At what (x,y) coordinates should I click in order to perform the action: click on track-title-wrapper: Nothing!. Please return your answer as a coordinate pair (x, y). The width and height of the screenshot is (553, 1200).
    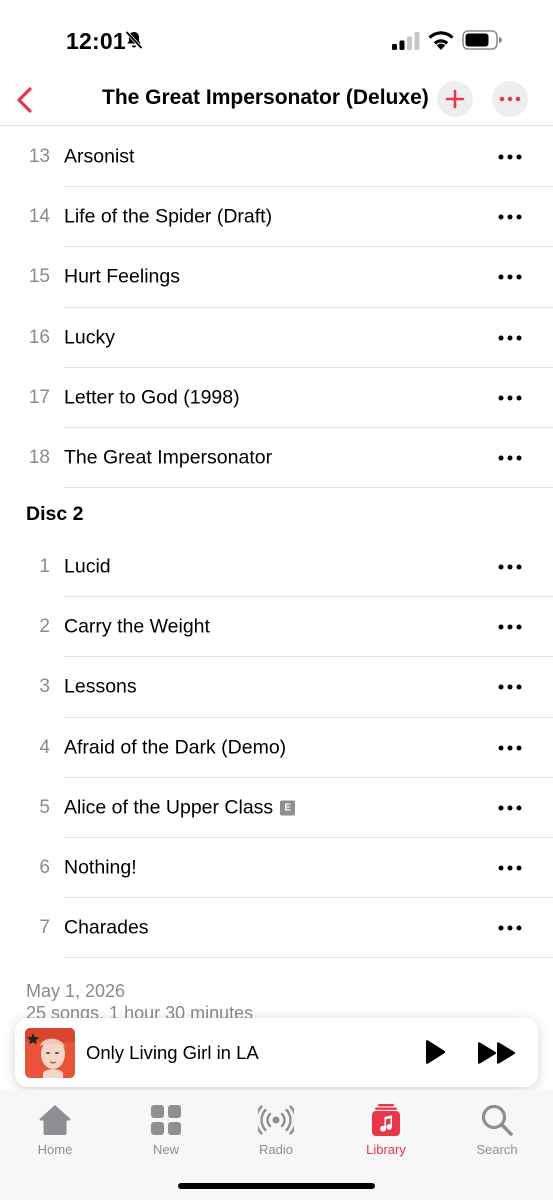
    Looking at the image, I should click on (100, 868).